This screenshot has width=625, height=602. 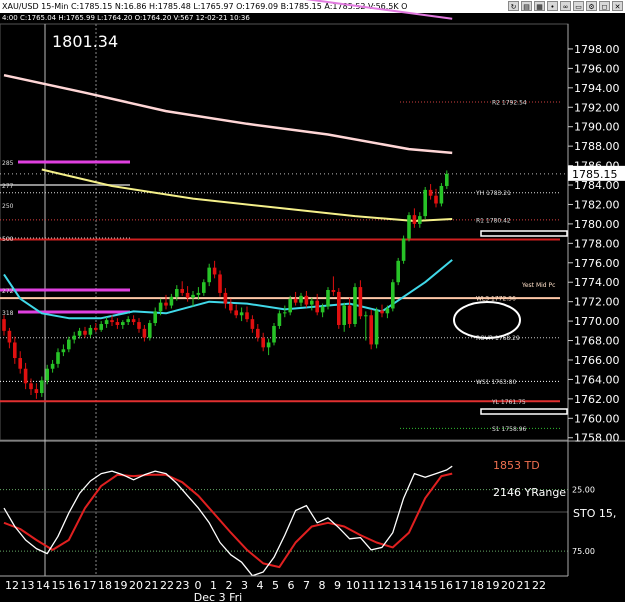 I want to click on left-level-label: 500, so click(x=8, y=239).